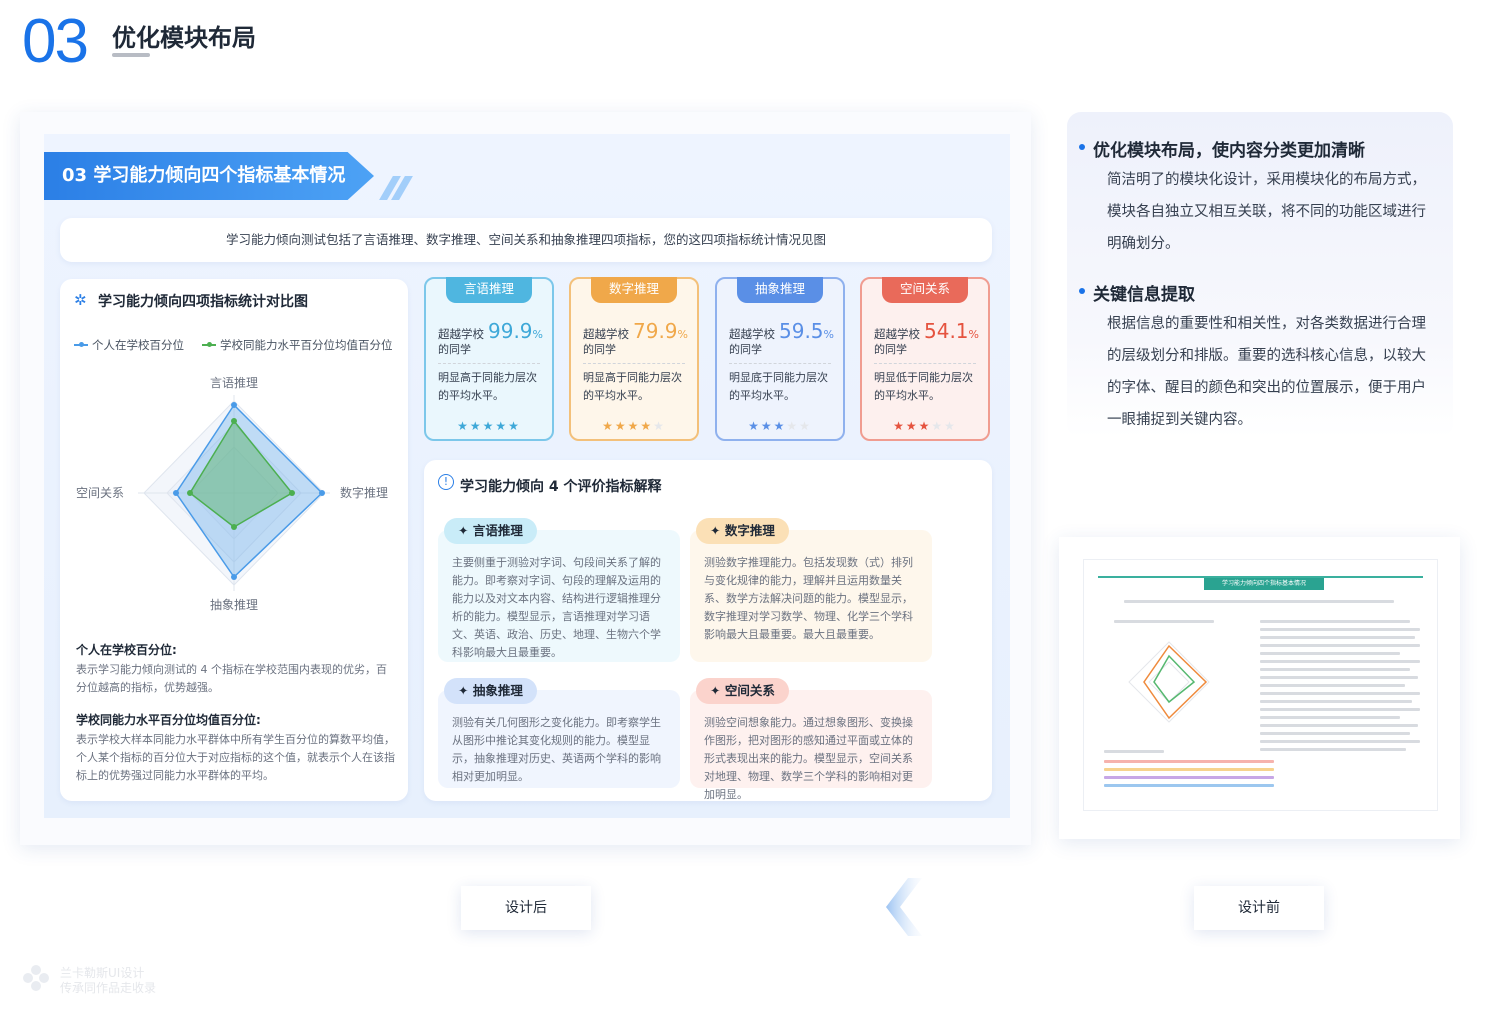  I want to click on stat-card-verbal: 言语推理 超越学校 99.9% 的同学 明显高于同能力层次的平均水平。 ★★★★★, so click(489, 359).